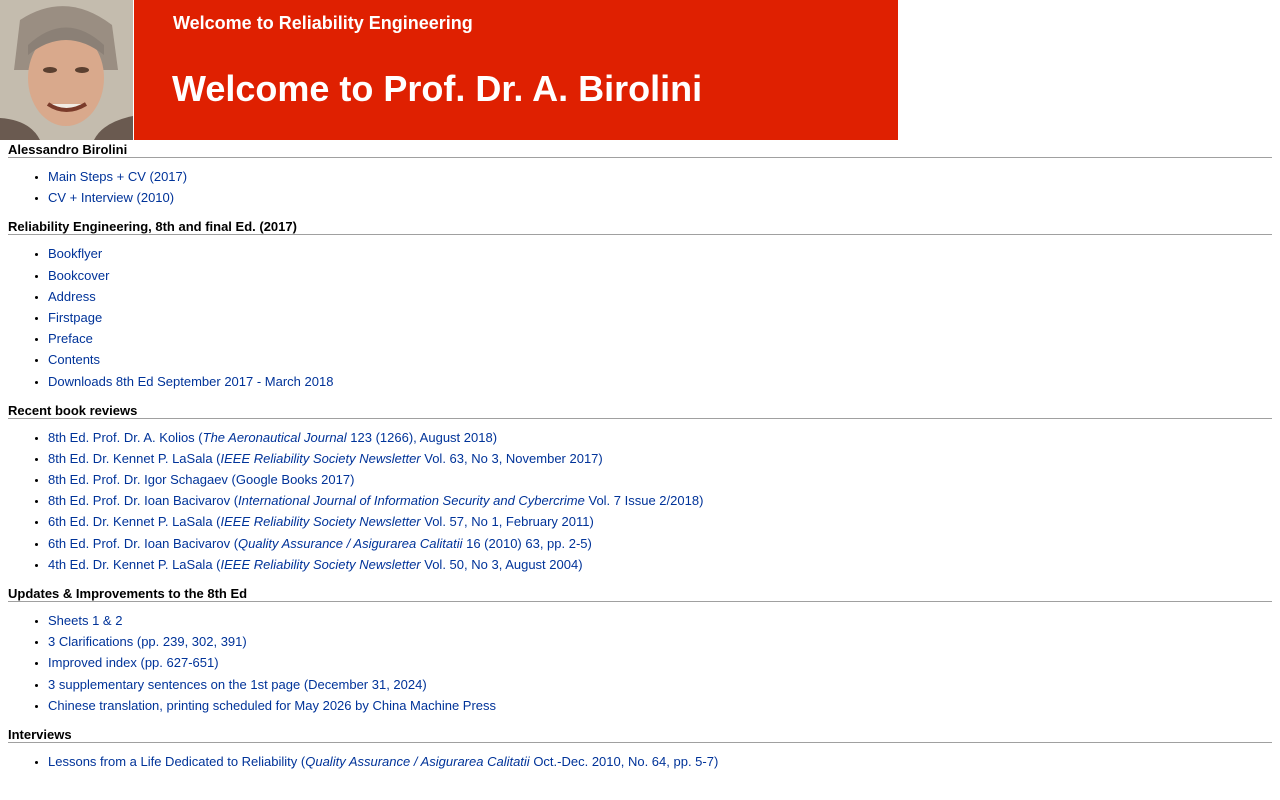 This screenshot has width=1280, height=800. What do you see at coordinates (660, 662) in the screenshot?
I see `list-item: Improved index (pp. 627-651)` at bounding box center [660, 662].